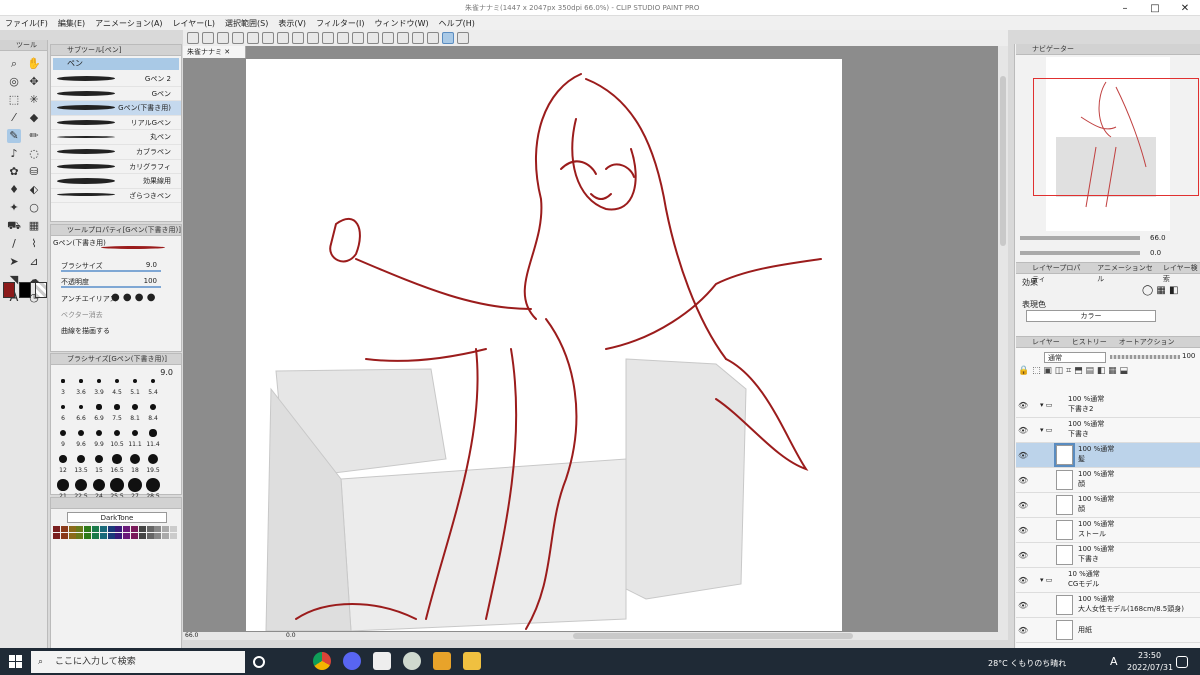 The image size is (1200, 675). Describe the element at coordinates (34, 244) in the screenshot. I see `frame-icon: ⌇` at that location.